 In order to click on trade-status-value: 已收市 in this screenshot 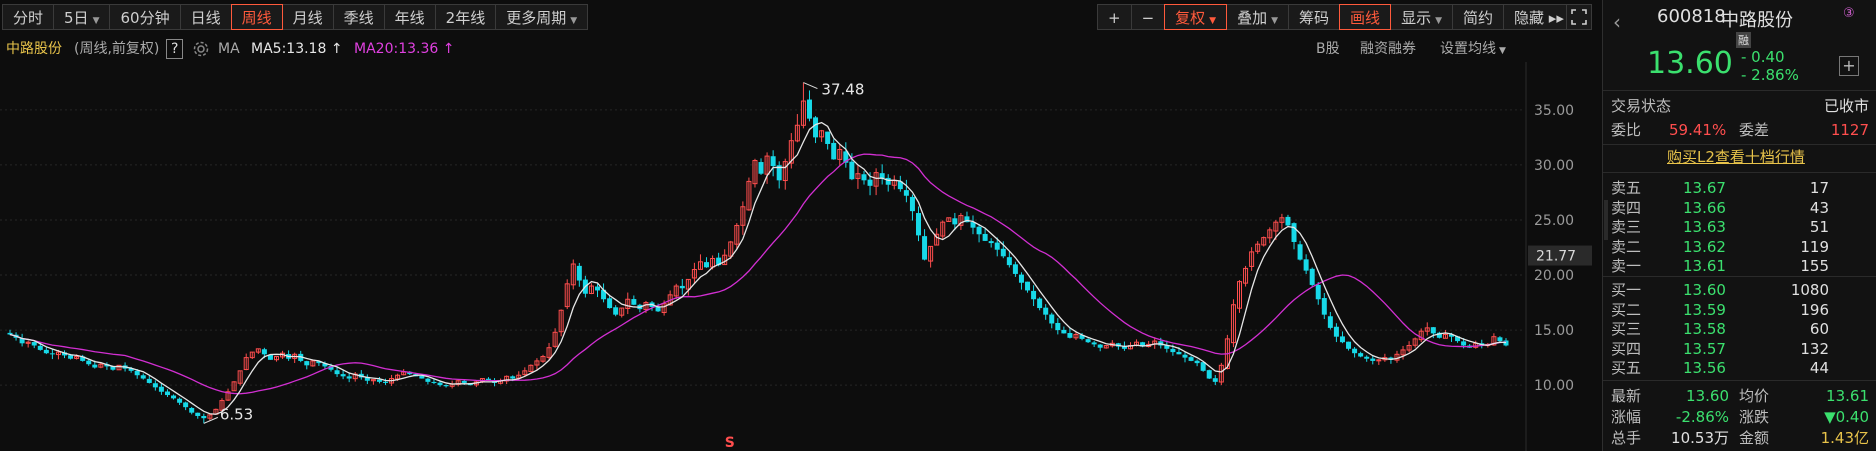, I will do `click(1846, 106)`.